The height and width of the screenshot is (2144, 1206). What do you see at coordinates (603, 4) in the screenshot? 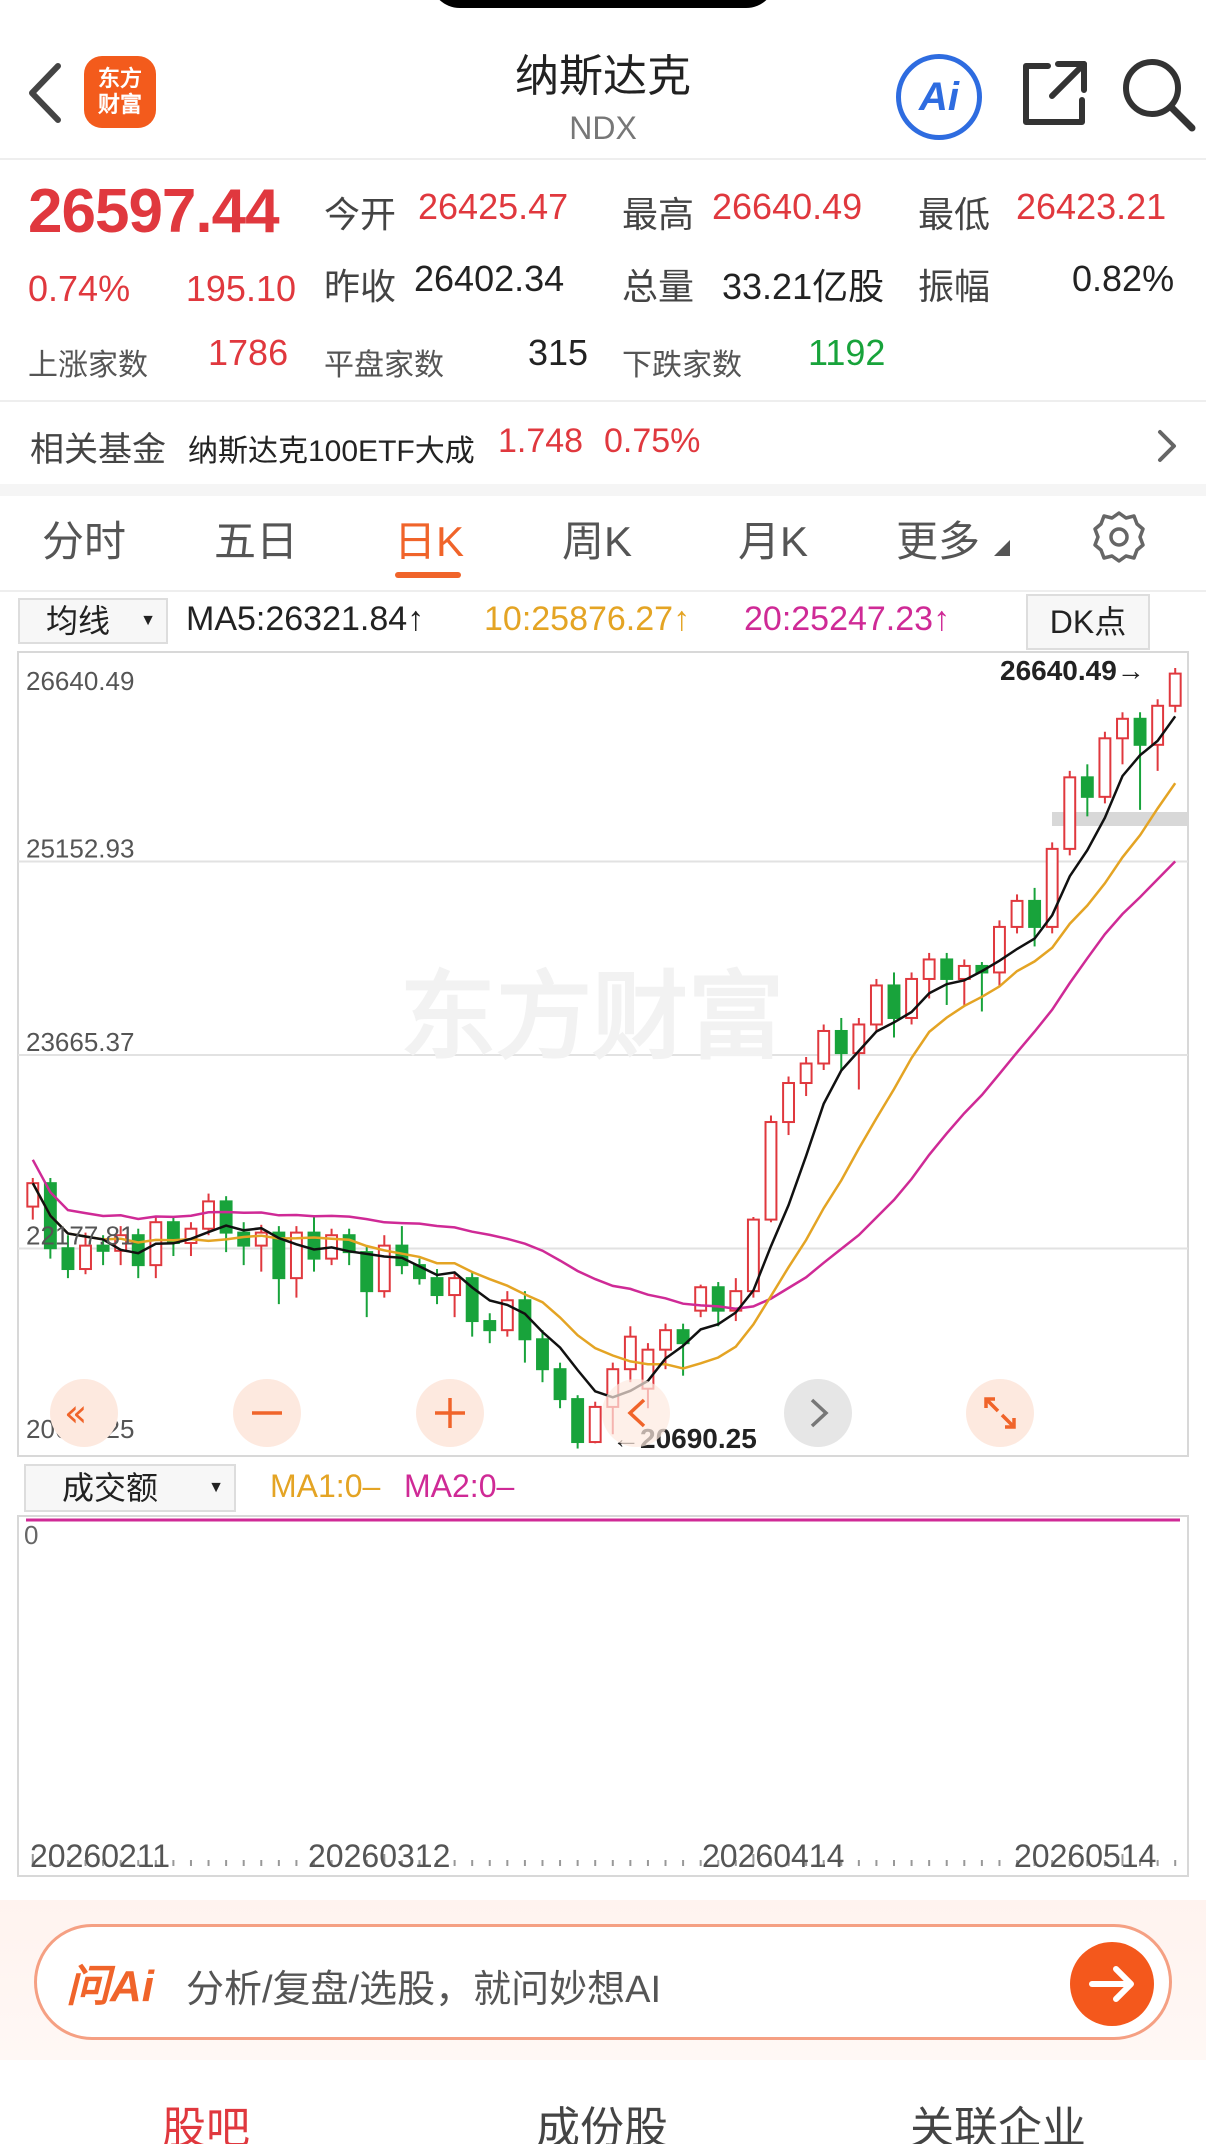
I see `camera-notch` at bounding box center [603, 4].